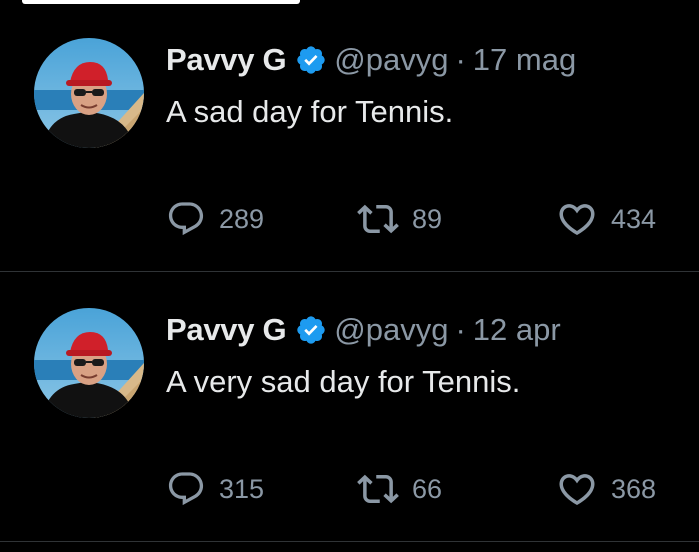 The image size is (699, 552). What do you see at coordinates (634, 218) in the screenshot?
I see `like-count: 434` at bounding box center [634, 218].